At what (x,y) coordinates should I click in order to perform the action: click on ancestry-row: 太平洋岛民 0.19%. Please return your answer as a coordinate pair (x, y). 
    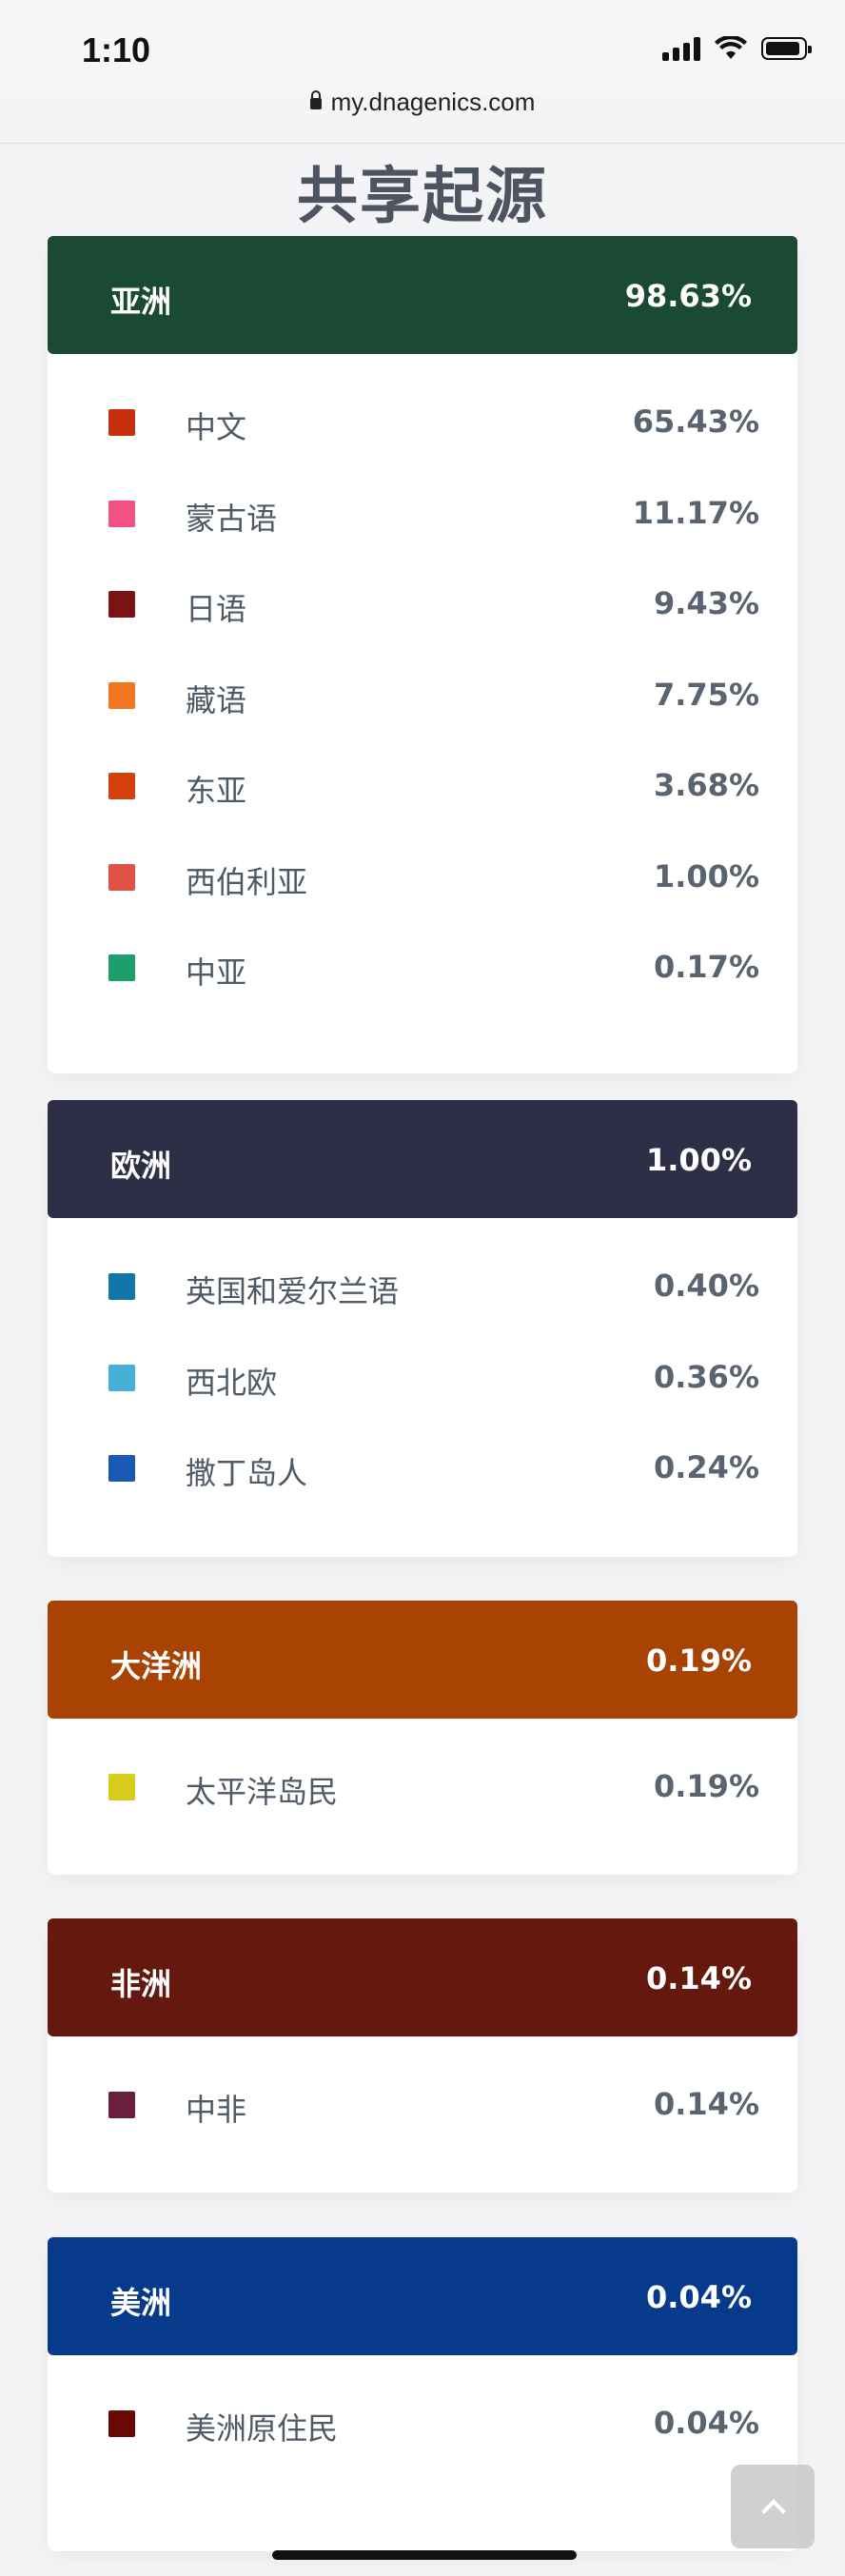
    Looking at the image, I should click on (422, 1785).